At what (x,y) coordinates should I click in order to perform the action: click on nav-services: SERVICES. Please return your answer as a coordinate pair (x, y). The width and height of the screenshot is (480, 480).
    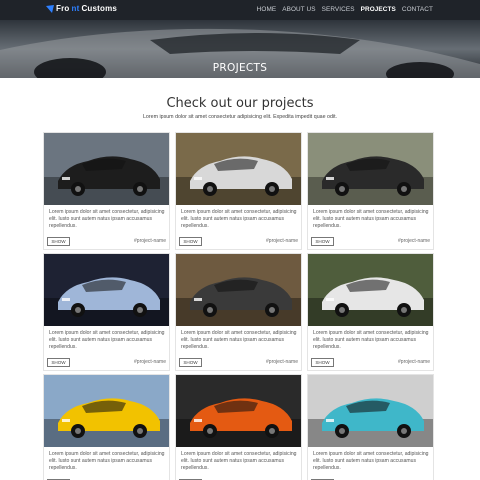
    Looking at the image, I should click on (338, 9).